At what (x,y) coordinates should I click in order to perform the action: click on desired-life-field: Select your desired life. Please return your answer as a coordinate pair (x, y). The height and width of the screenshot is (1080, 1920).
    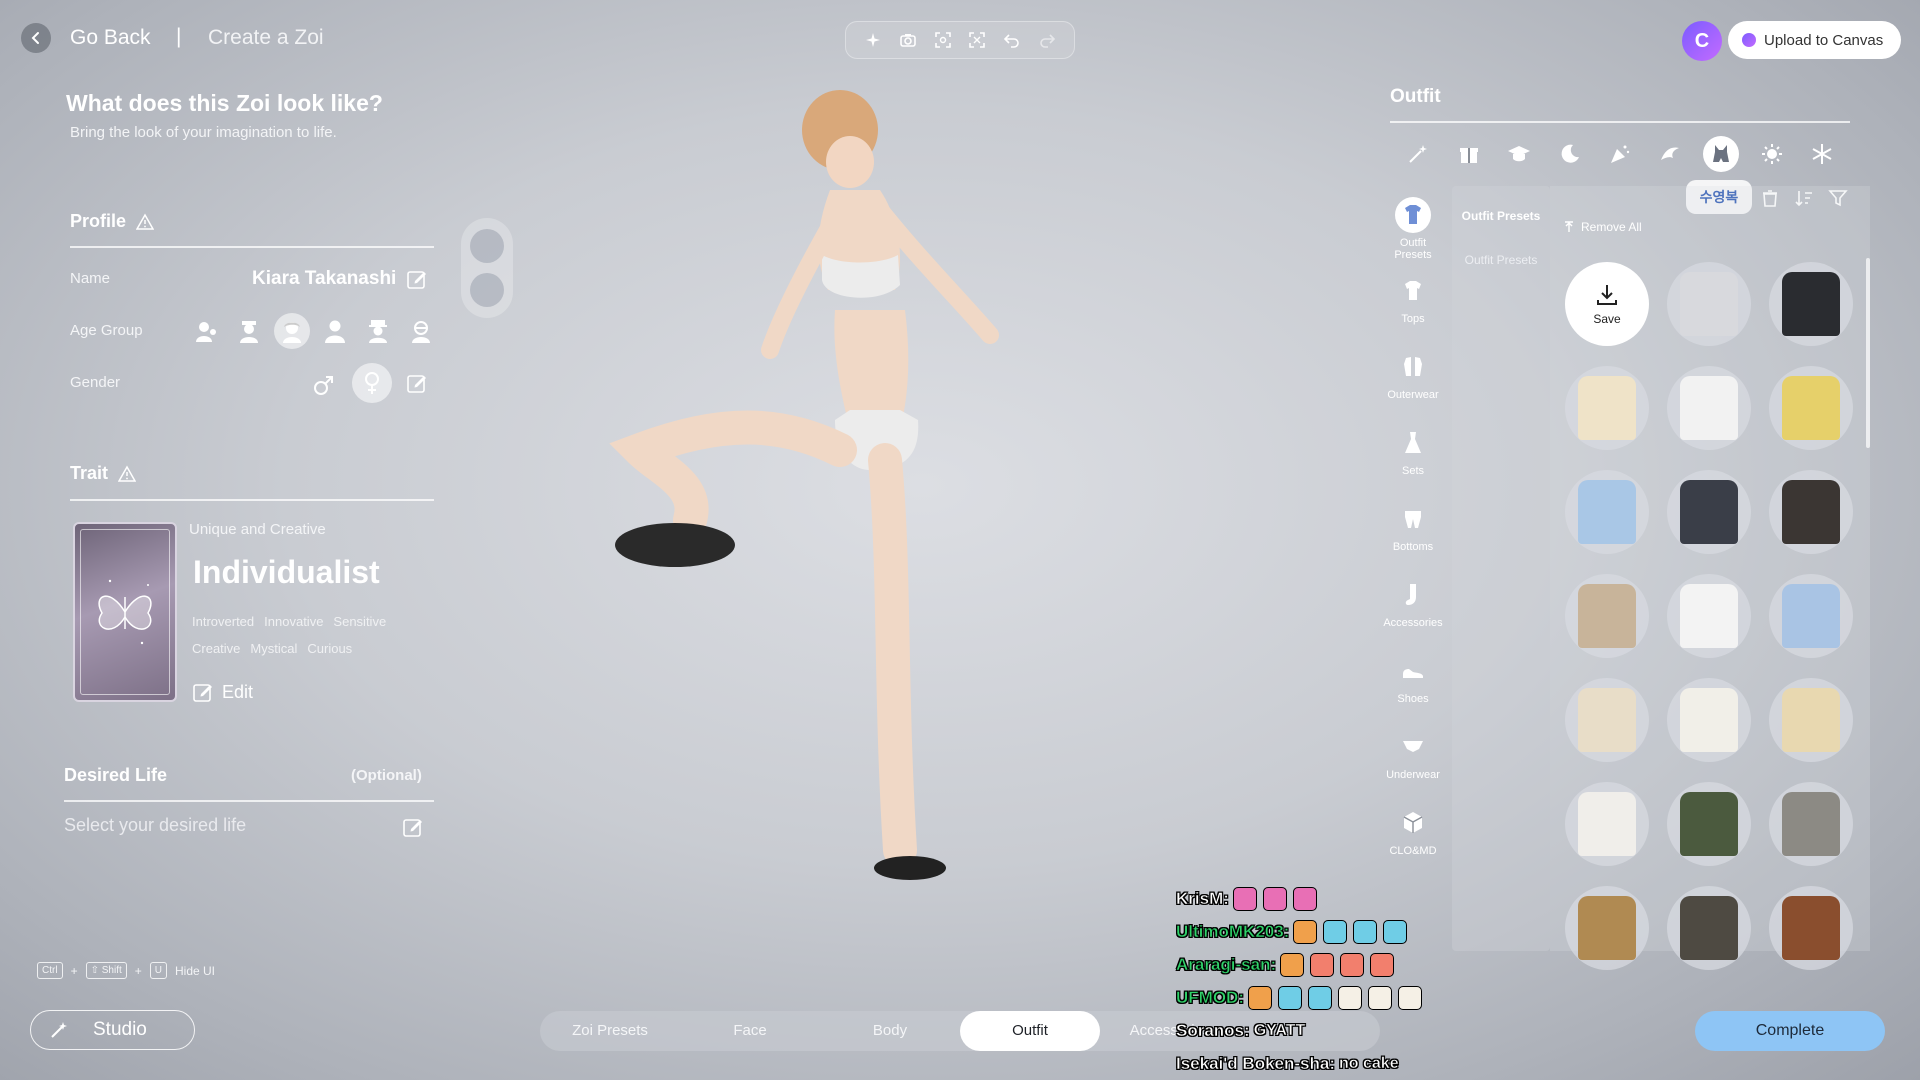
    Looking at the image, I should click on (155, 825).